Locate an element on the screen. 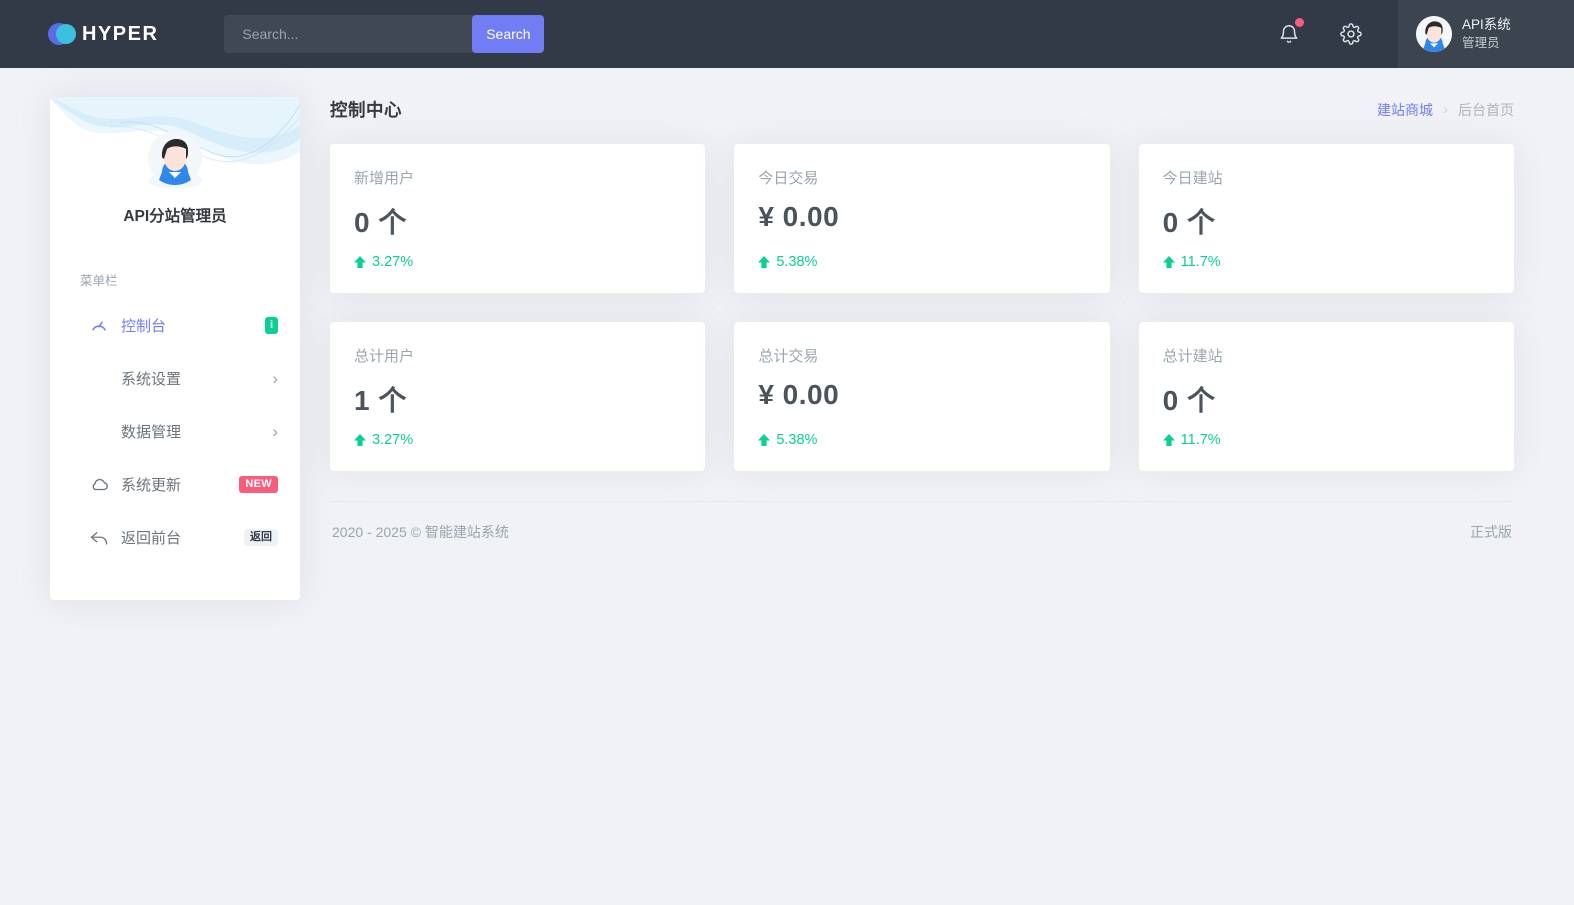 This screenshot has height=905, width=1574. stat-label: 今日交易 is located at coordinates (788, 178).